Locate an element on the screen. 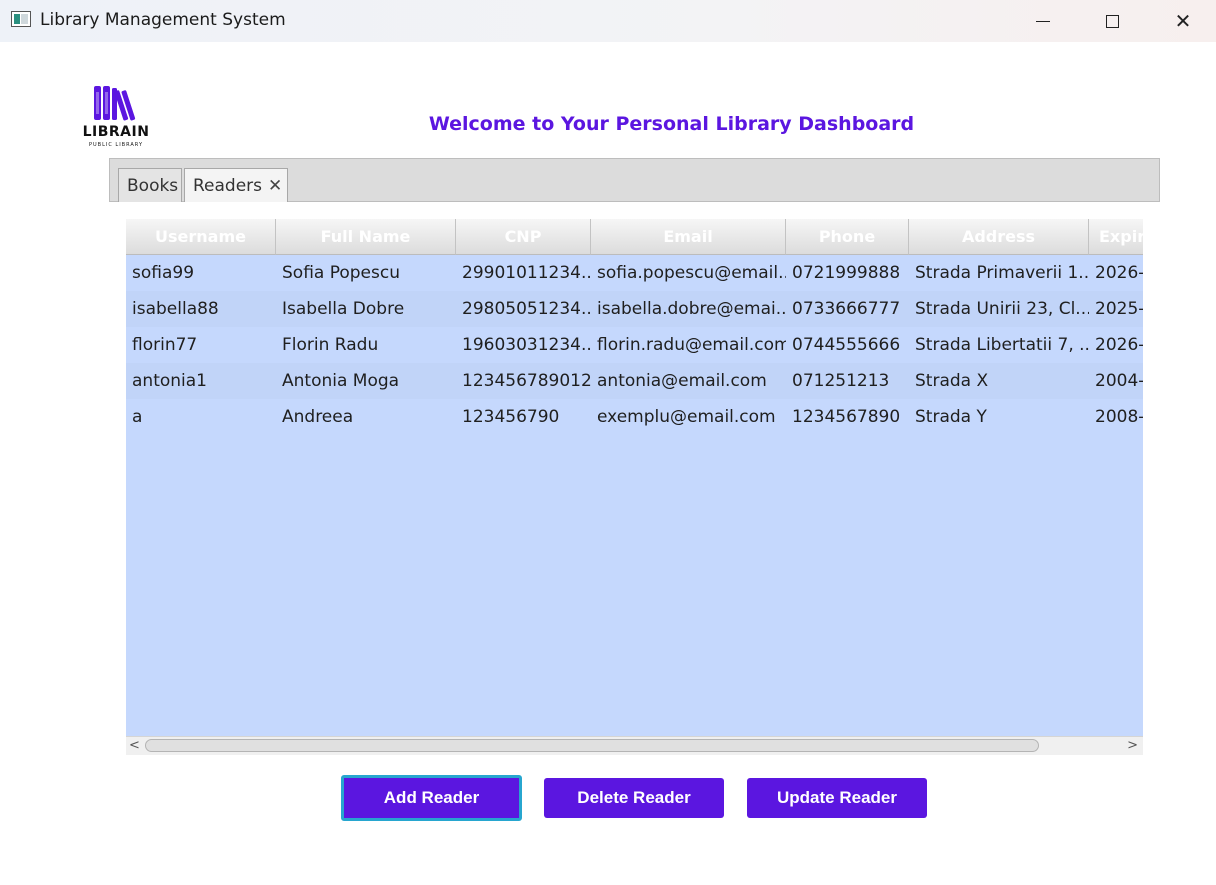 The width and height of the screenshot is (1216, 885). maximize-button is located at coordinates (1112, 21).